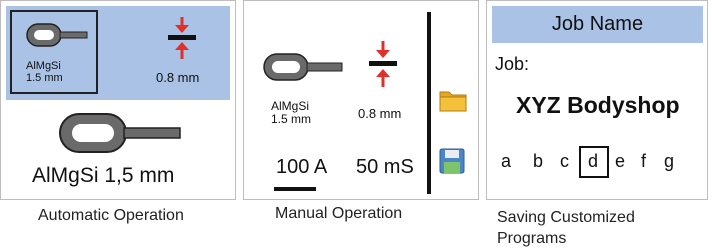 This screenshot has width=712, height=251. Describe the element at coordinates (54, 52) in the screenshot. I see `selected-material-frame: AlMgSi 1.5 mm` at that location.